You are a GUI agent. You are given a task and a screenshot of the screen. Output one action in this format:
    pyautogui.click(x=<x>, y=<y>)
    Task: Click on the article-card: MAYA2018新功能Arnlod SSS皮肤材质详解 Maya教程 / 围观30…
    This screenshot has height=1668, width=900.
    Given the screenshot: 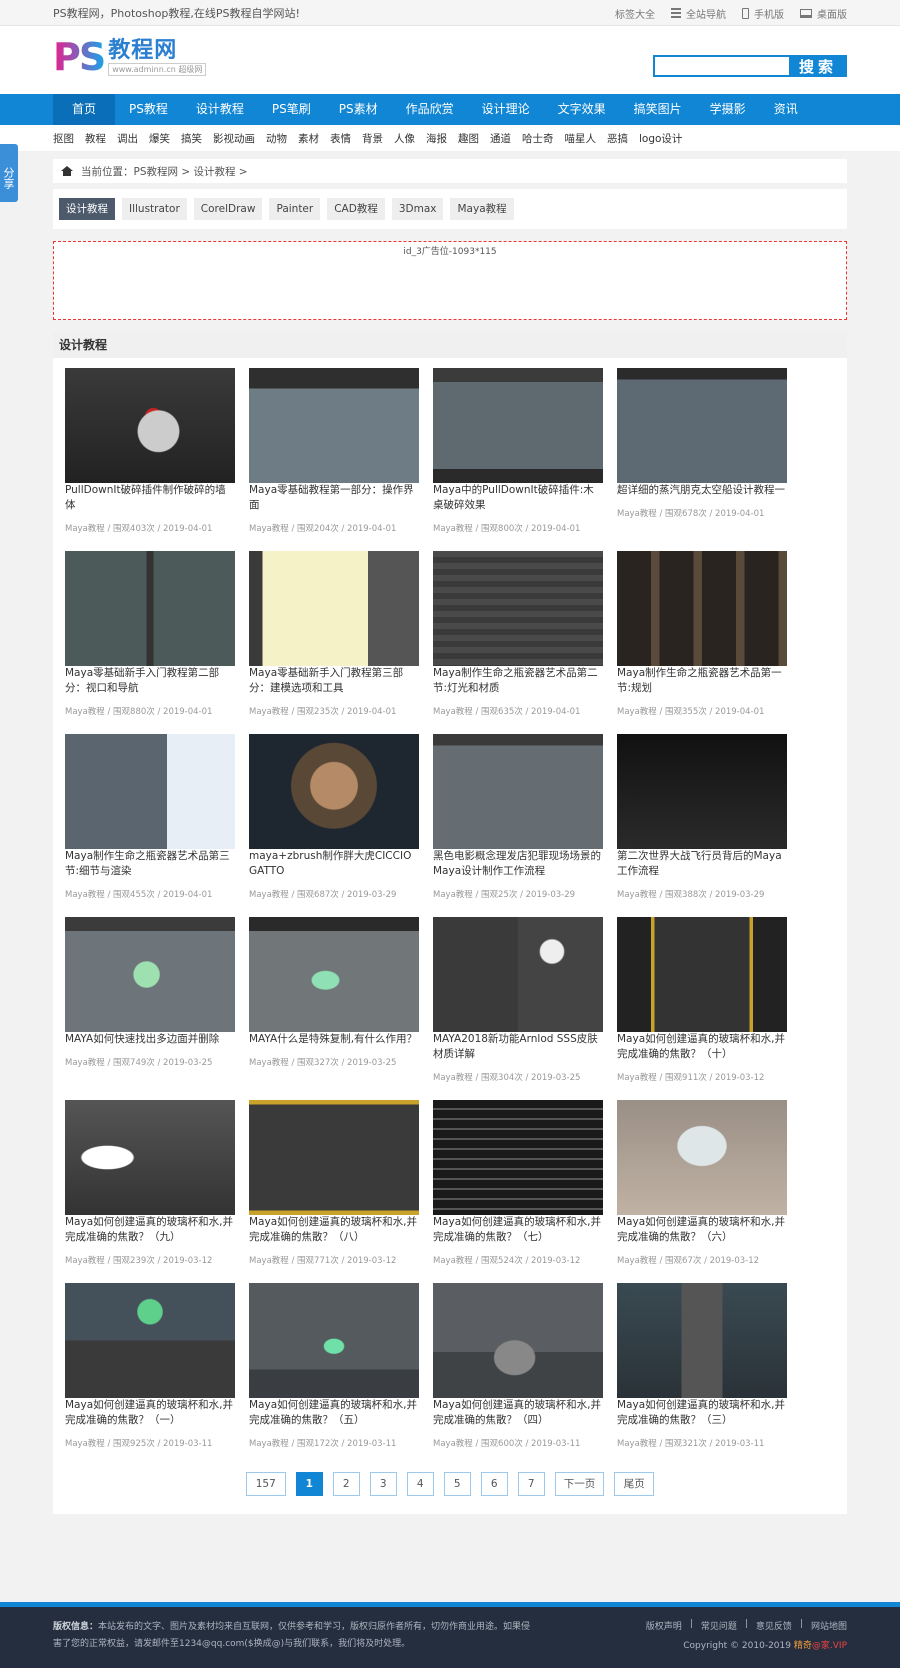 What is the action you would take?
    pyautogui.click(x=518, y=1008)
    